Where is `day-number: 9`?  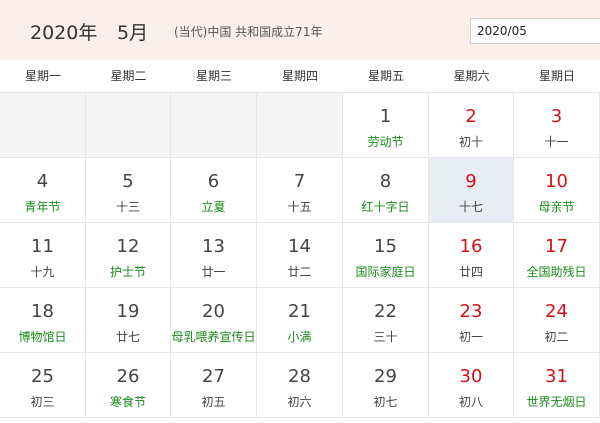 day-number: 9 is located at coordinates (471, 181).